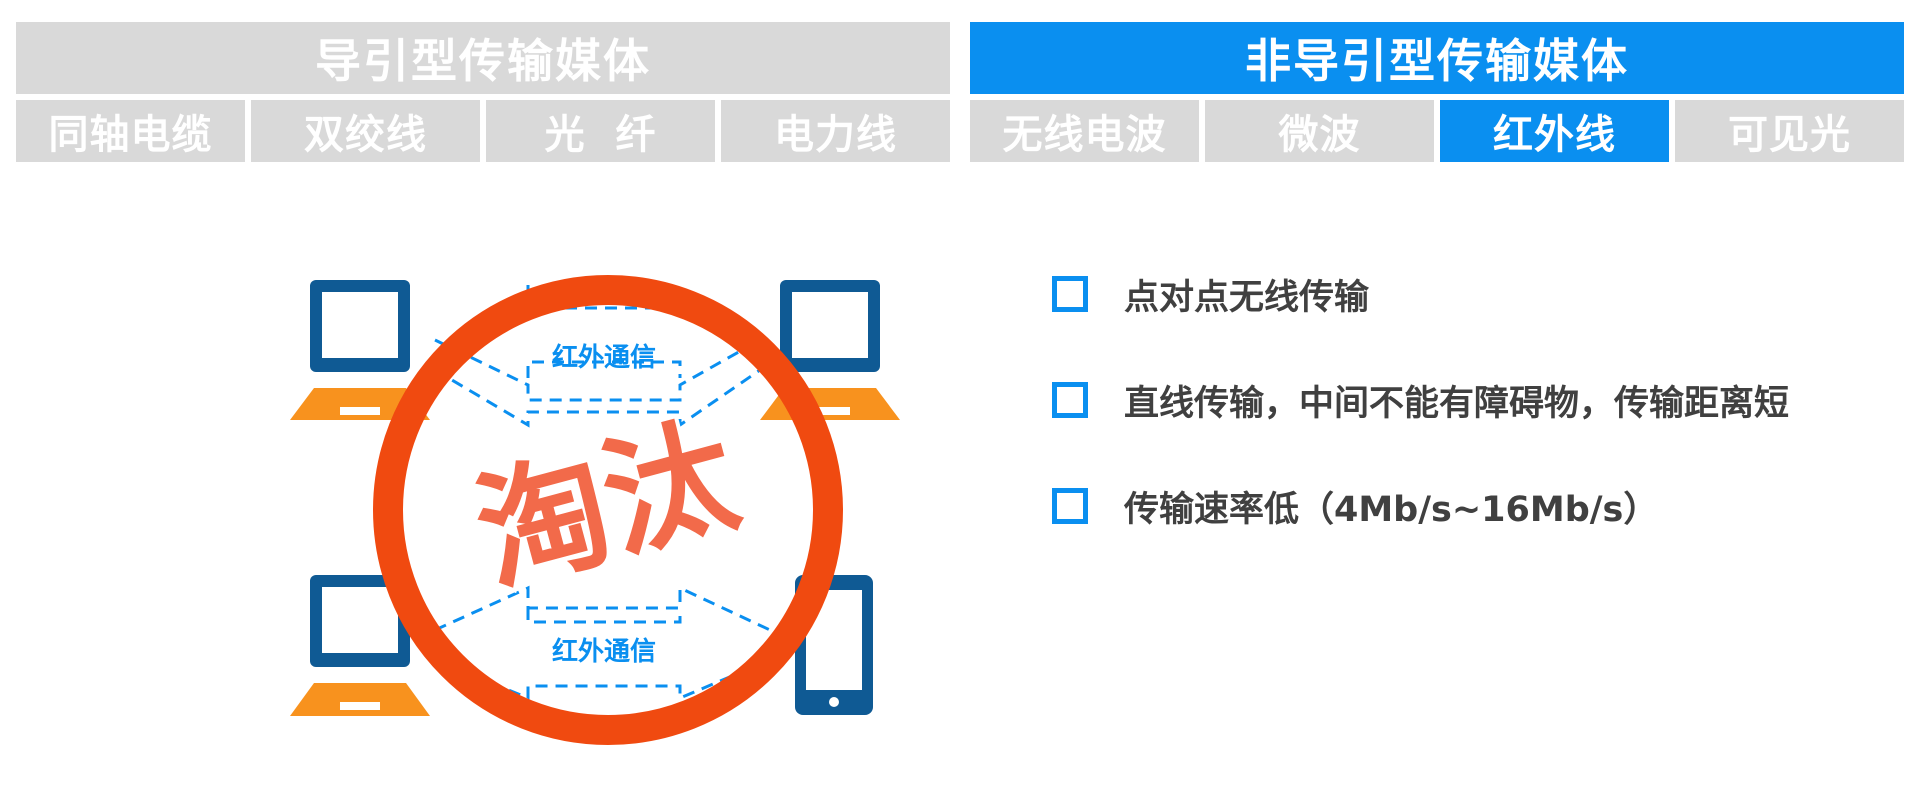 Image resolution: width=1918 pixels, height=793 pixels. Describe the element at coordinates (600, 131) in the screenshot. I see `tab-optical-fiber: 光 纤` at that location.